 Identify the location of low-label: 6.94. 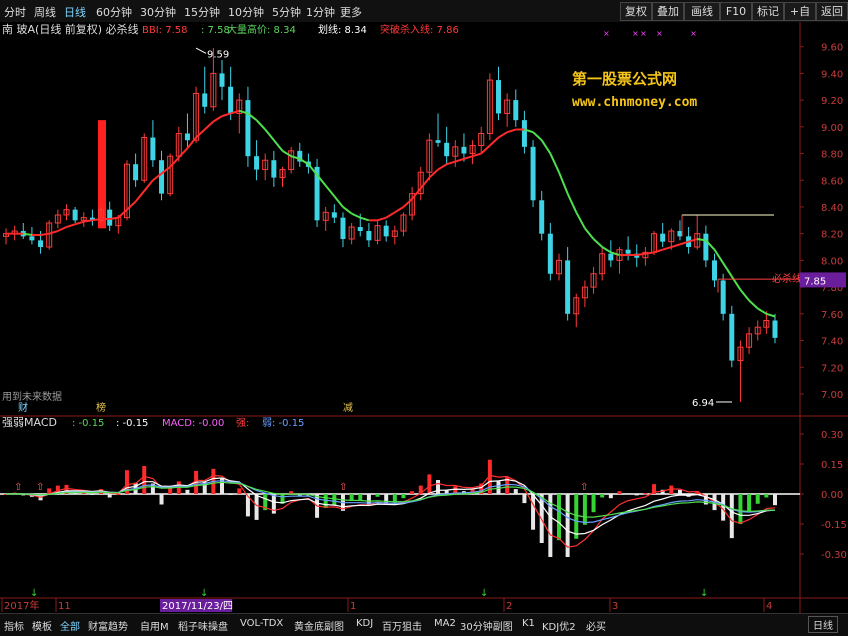
(703, 403).